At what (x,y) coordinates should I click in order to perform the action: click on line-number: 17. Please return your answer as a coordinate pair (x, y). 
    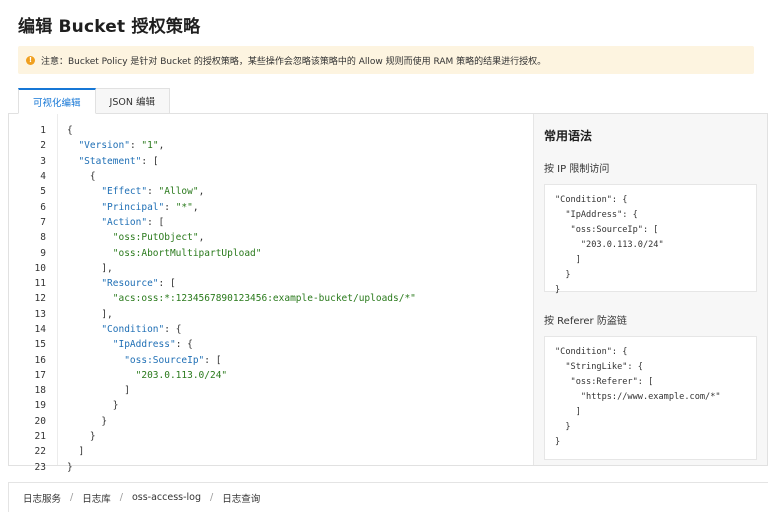
    Looking at the image, I should click on (40, 375).